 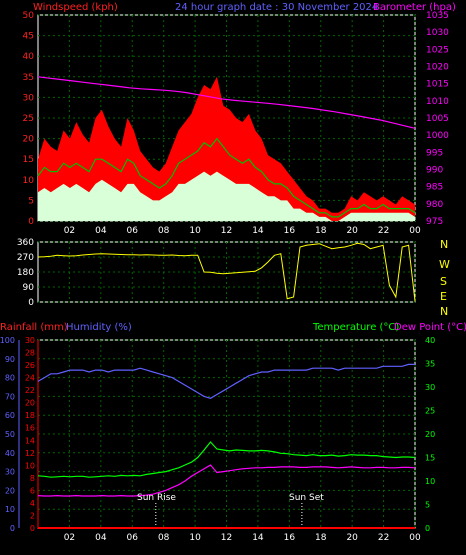 What do you see at coordinates (10, 453) in the screenshot?
I see `humidity-tick-label: 40` at bounding box center [10, 453].